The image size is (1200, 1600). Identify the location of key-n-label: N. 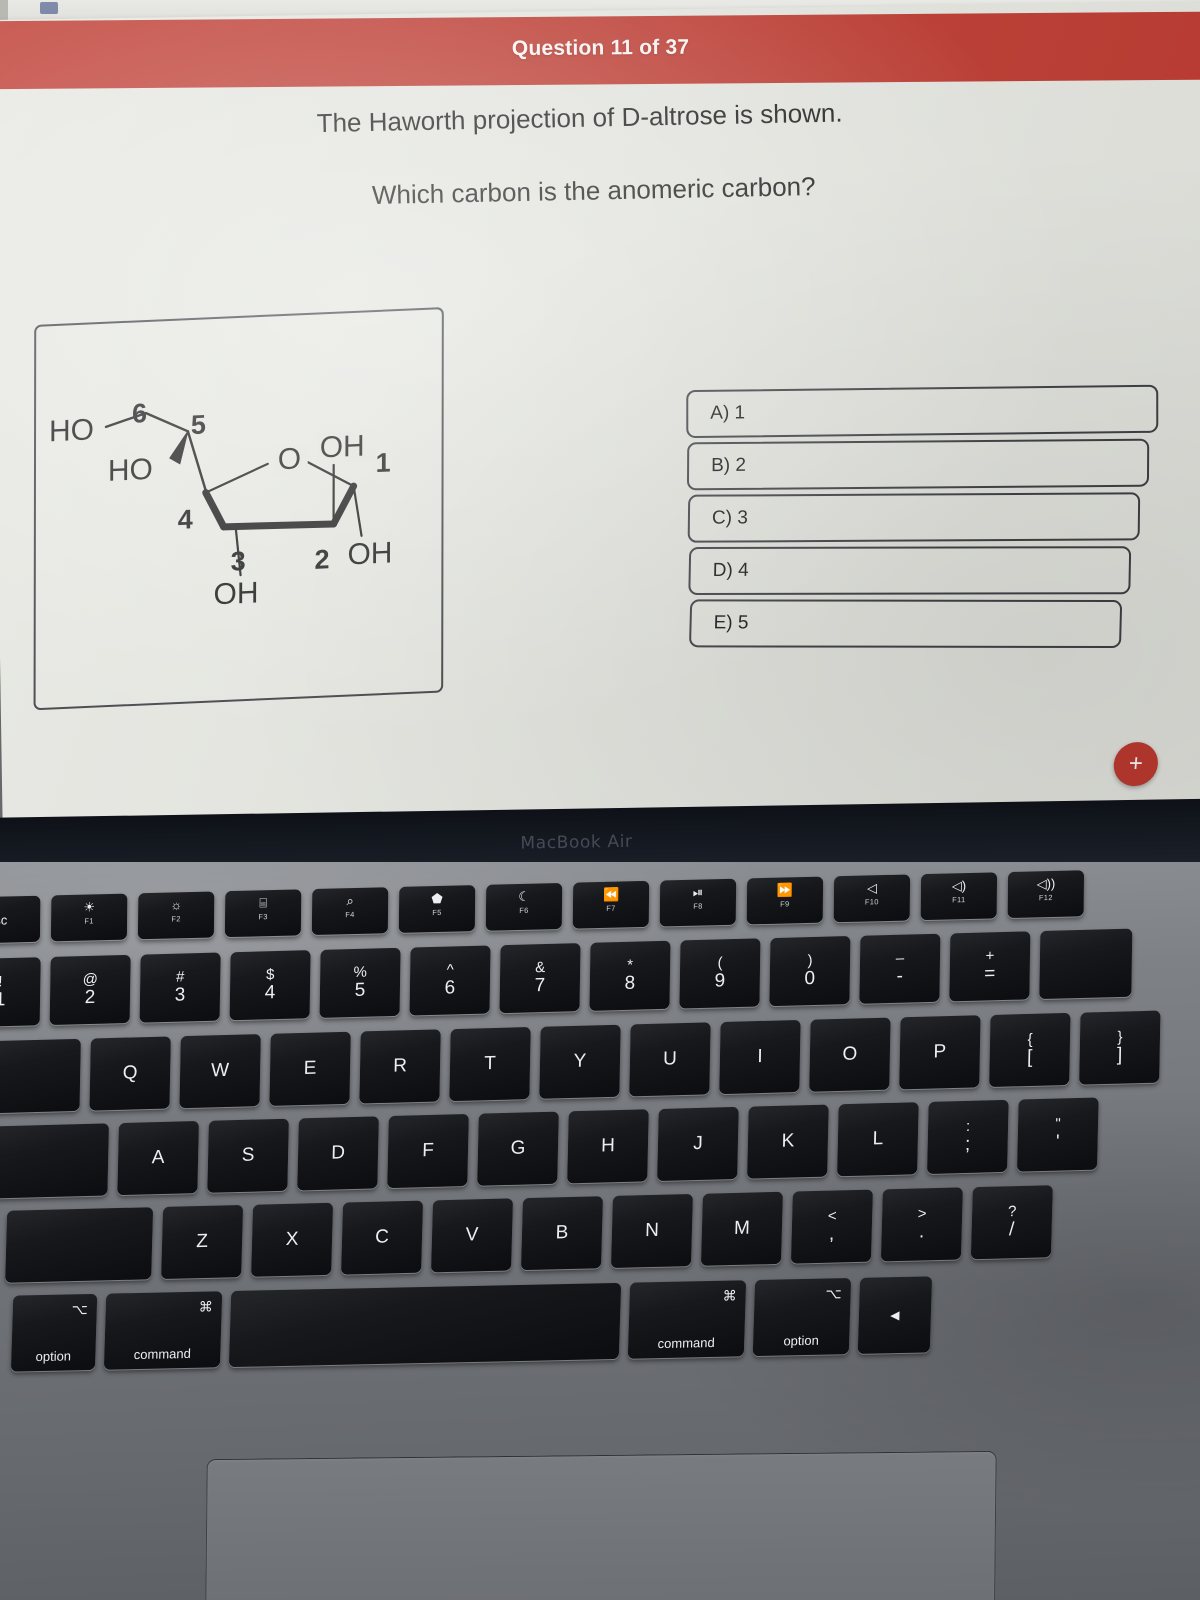
(652, 1230).